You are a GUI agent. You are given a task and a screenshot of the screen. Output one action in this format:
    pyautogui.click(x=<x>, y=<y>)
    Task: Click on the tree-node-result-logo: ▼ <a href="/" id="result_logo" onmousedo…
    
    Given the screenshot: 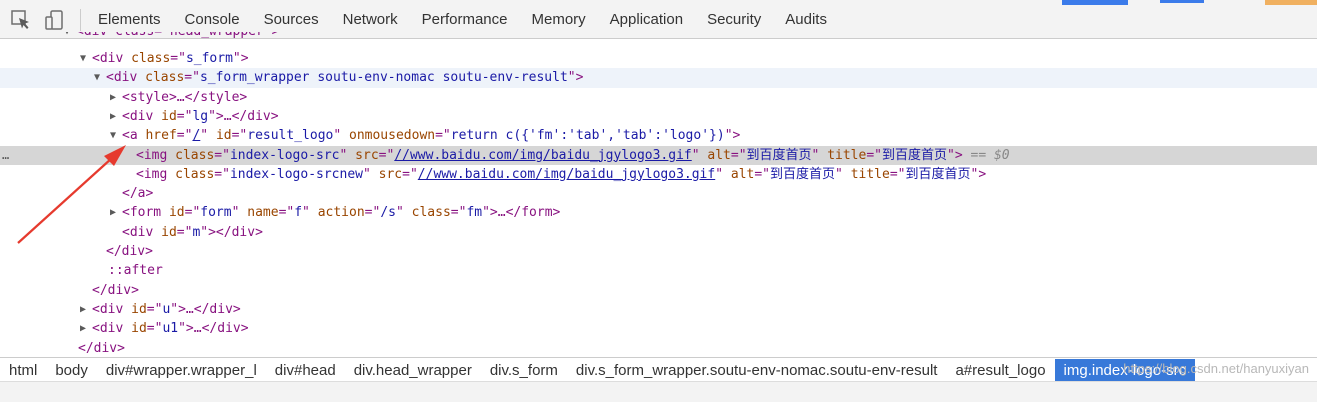 What is the action you would take?
    pyautogui.click(x=658, y=135)
    